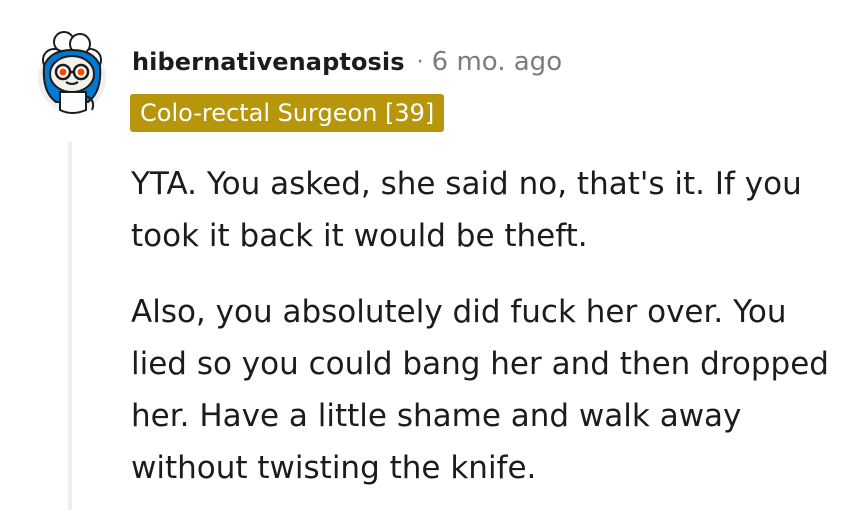 The image size is (868, 510). What do you see at coordinates (287, 113) in the screenshot?
I see `user-flair: Colo-rectal Surgeon [39]` at bounding box center [287, 113].